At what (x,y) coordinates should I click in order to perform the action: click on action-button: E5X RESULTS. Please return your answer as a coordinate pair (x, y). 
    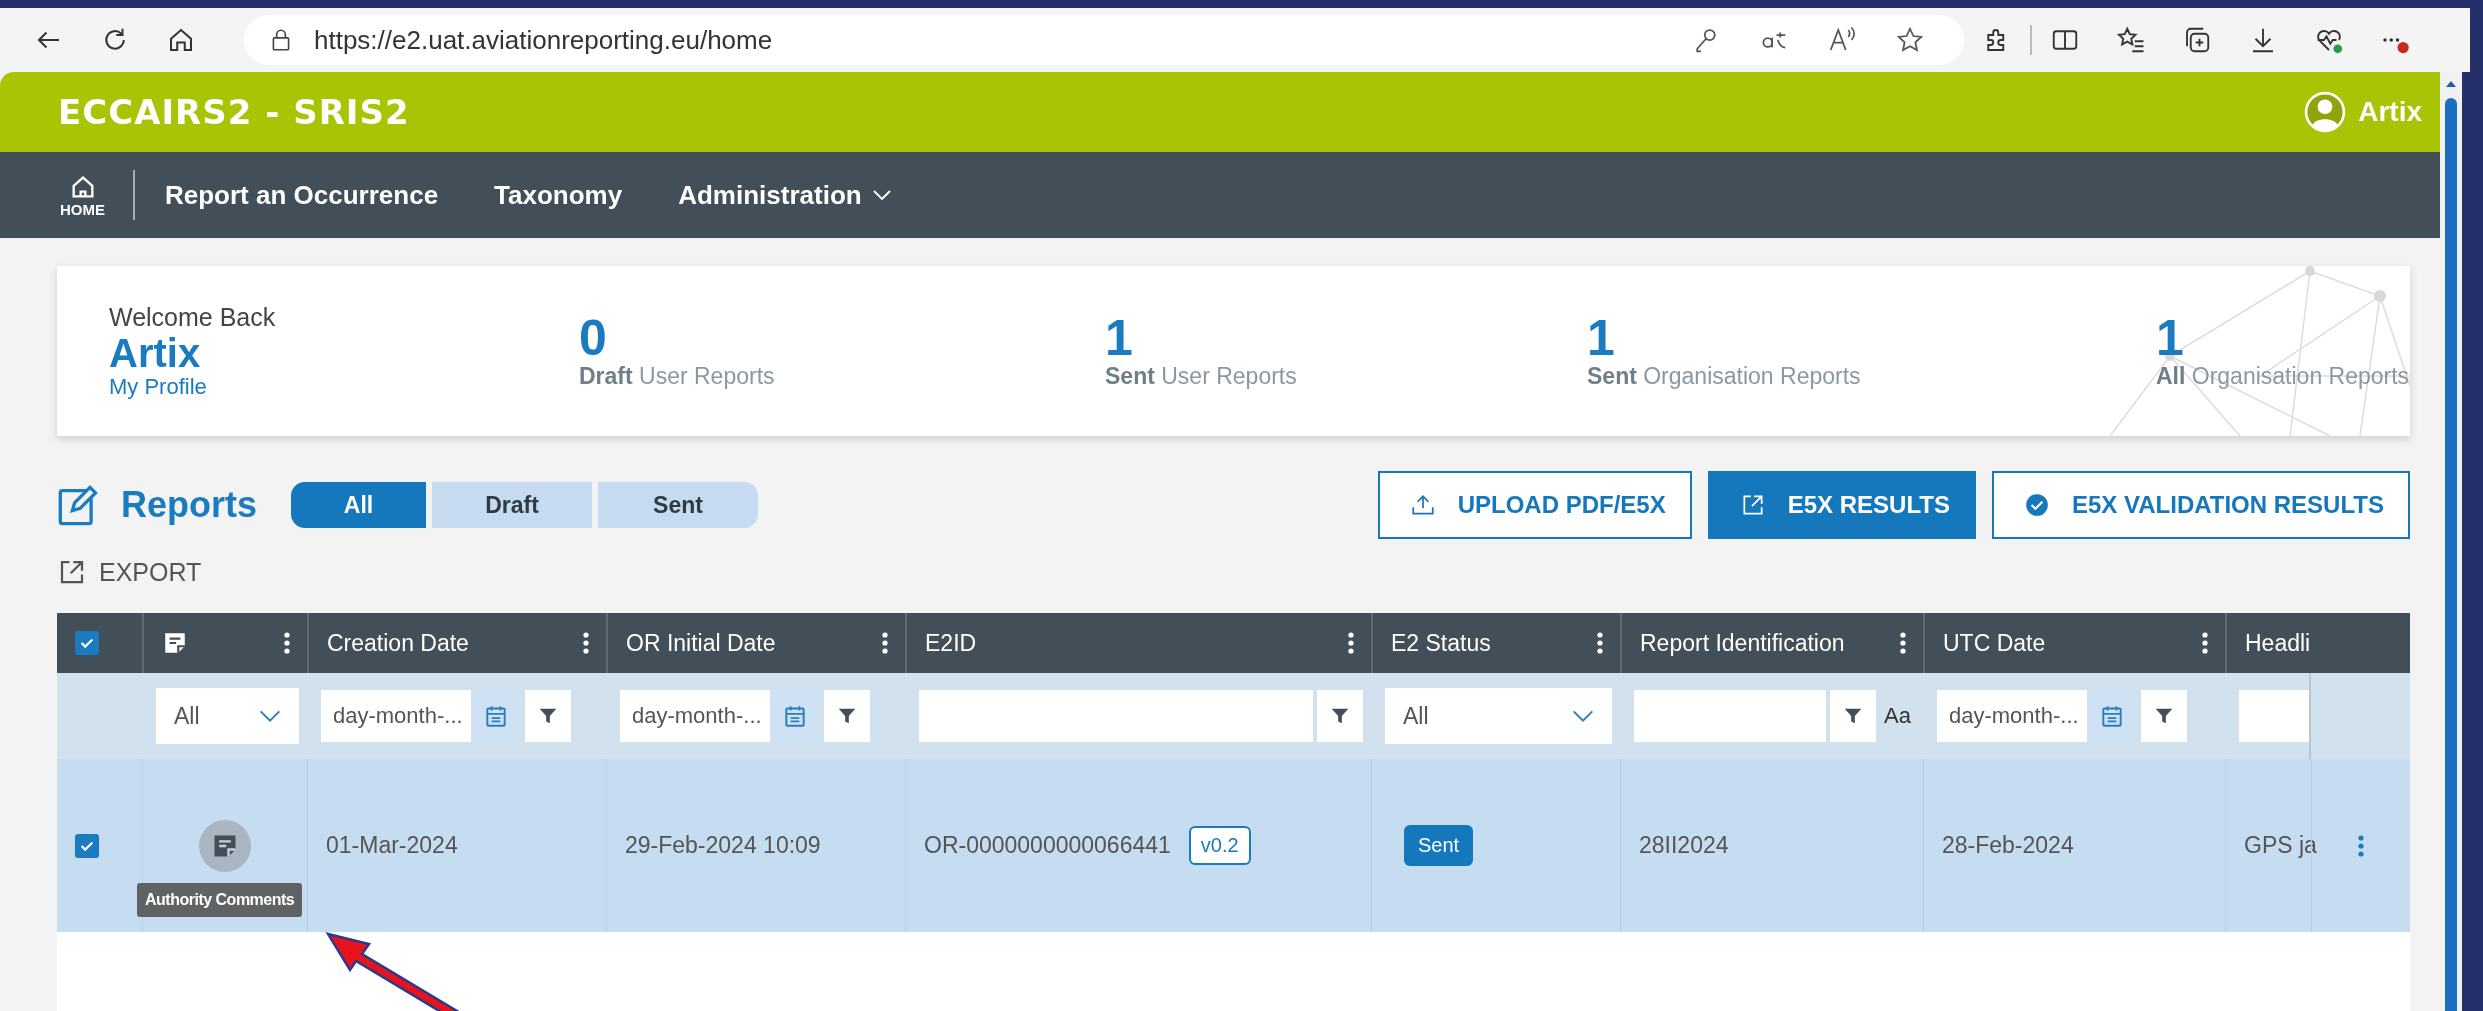
    Looking at the image, I should click on (1841, 505).